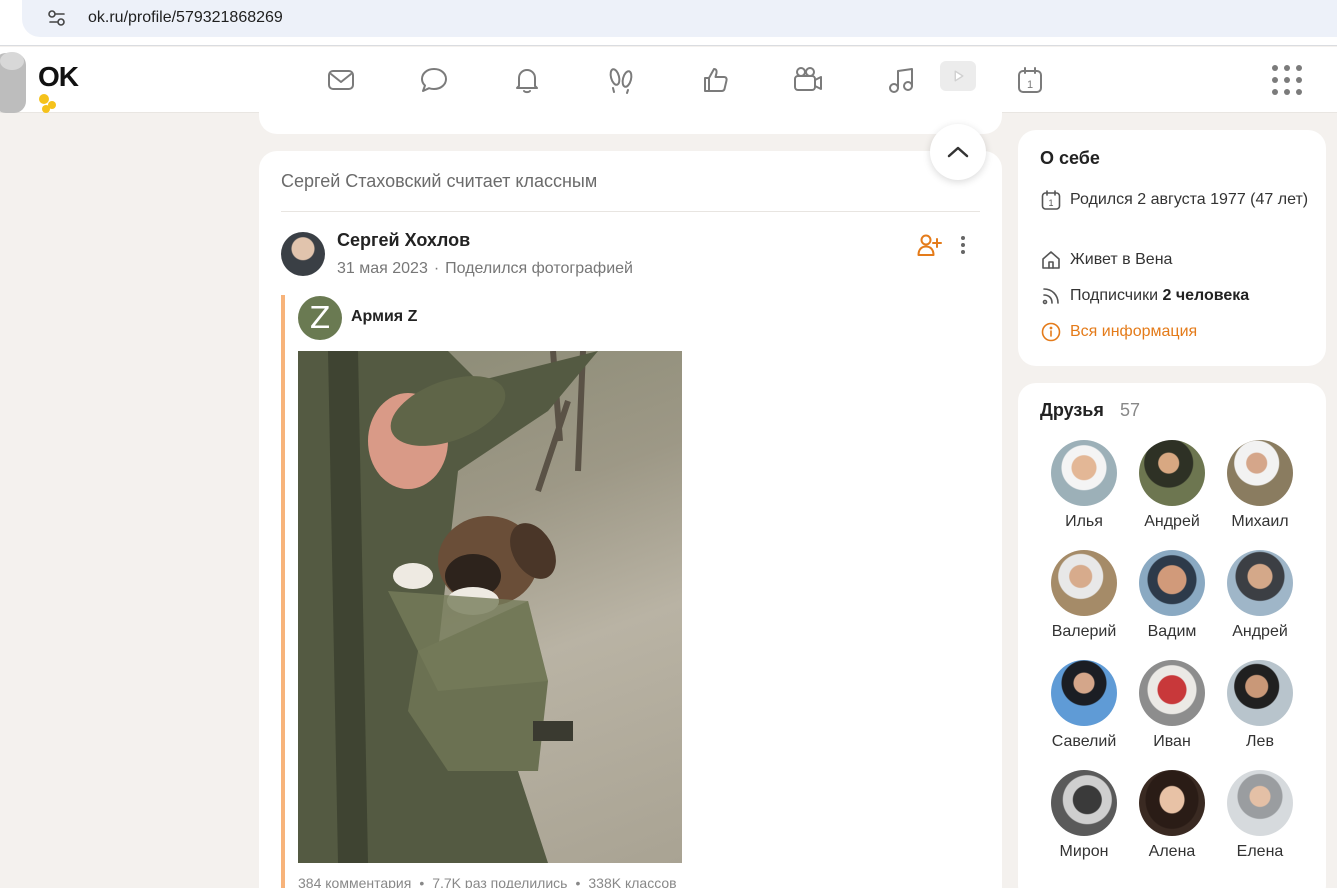 This screenshot has width=1337, height=888. Describe the element at coordinates (715, 80) in the screenshot. I see `like-icon` at that location.